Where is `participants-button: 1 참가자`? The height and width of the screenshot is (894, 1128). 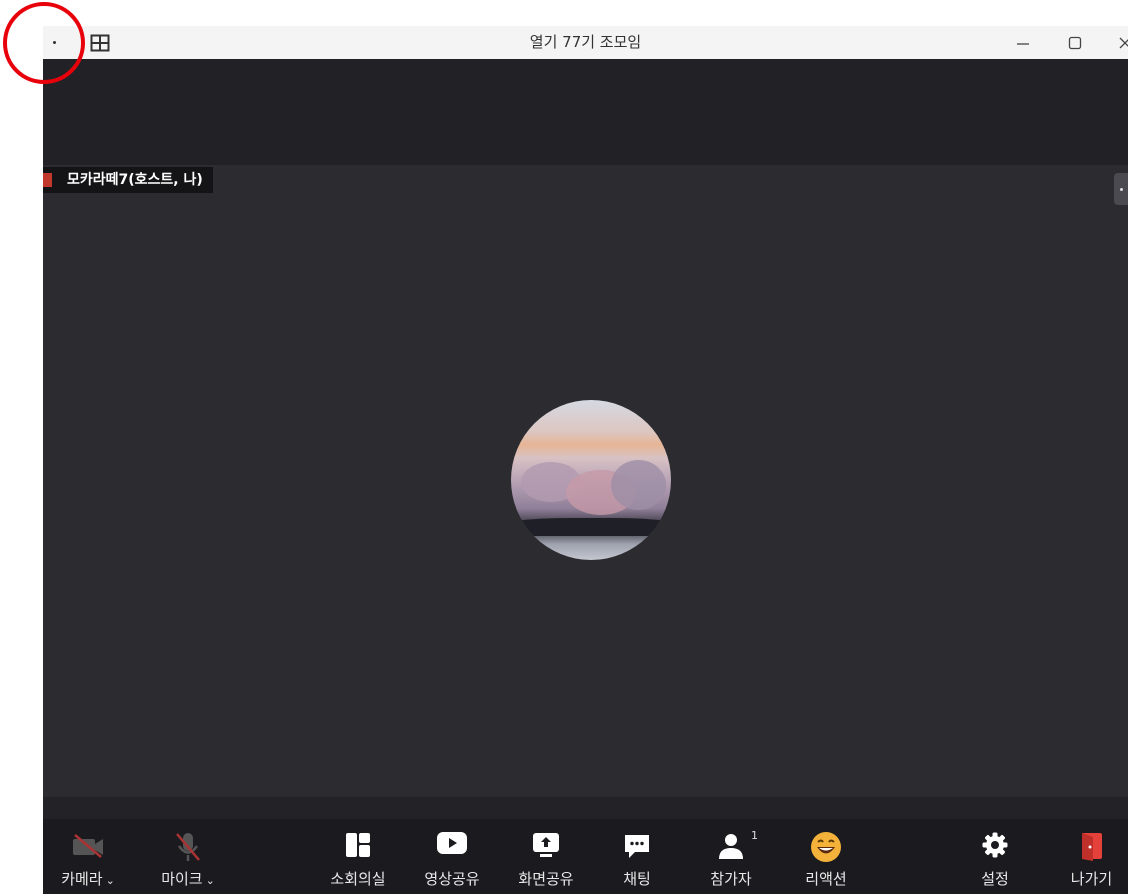 participants-button: 1 참가자 is located at coordinates (731, 856).